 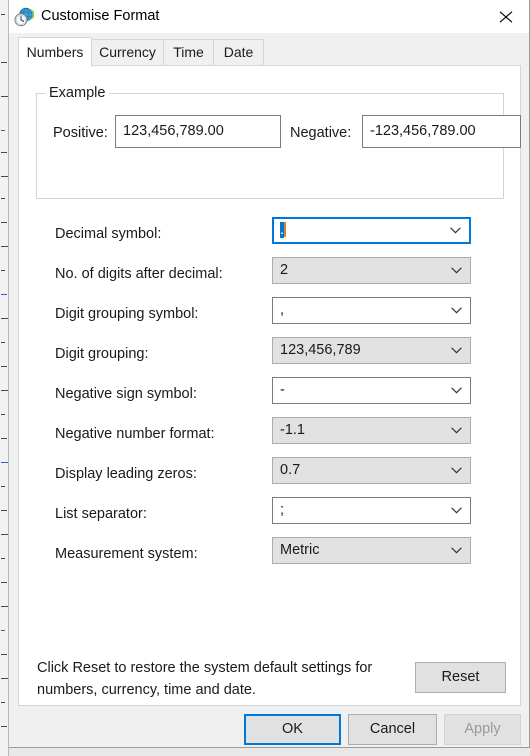 I want to click on label-negative-number-format: Negative number format:, so click(x=135, y=434).